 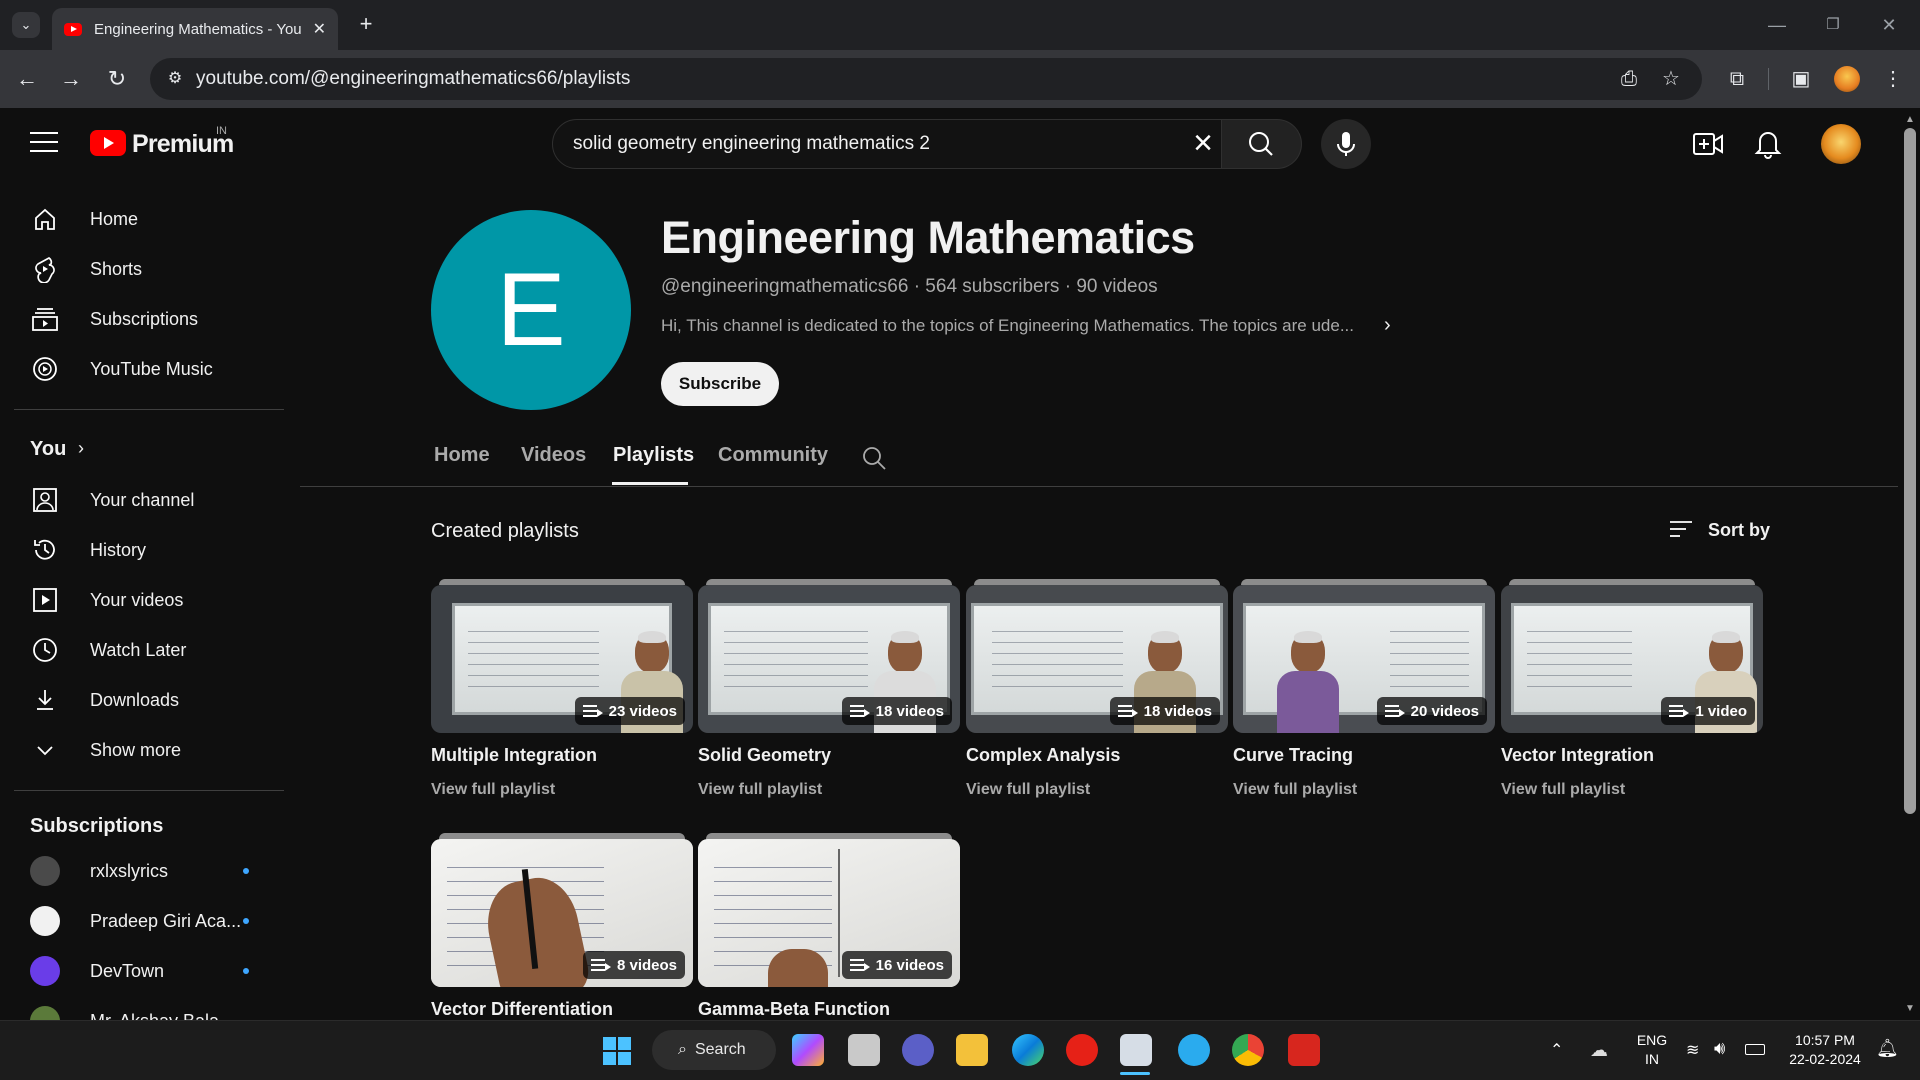 What do you see at coordinates (142, 650) in the screenshot?
I see `sidebar-item-watch-later: Watch Later` at bounding box center [142, 650].